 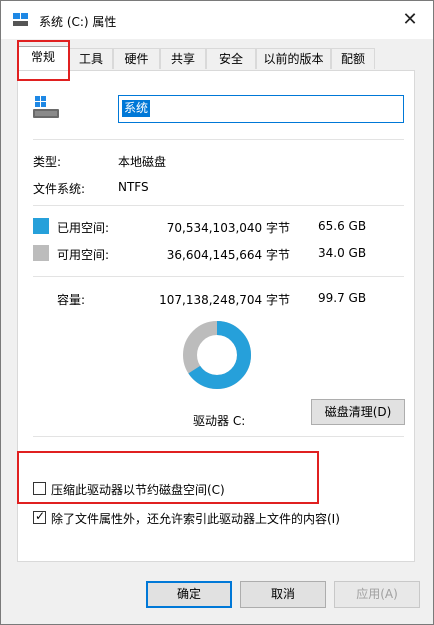 I want to click on apply-button: 应用(A), so click(x=377, y=594).